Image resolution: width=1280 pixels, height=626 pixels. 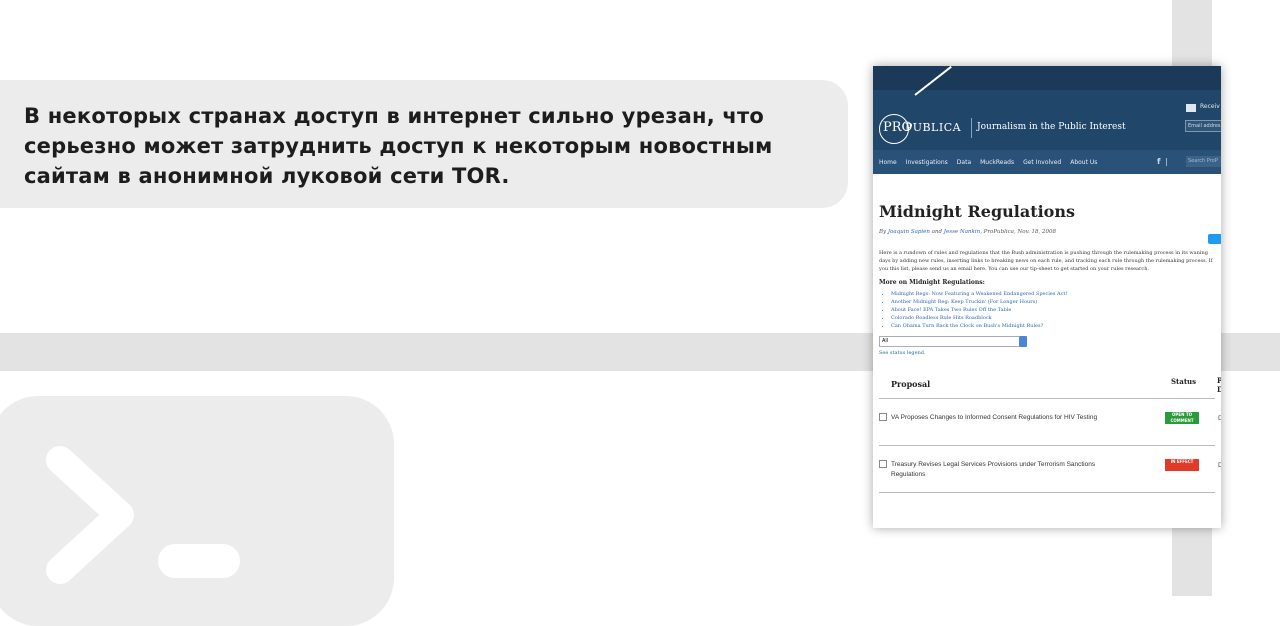 I want to click on site-tagline: Journalism in the Public Interest, so click(x=1051, y=127).